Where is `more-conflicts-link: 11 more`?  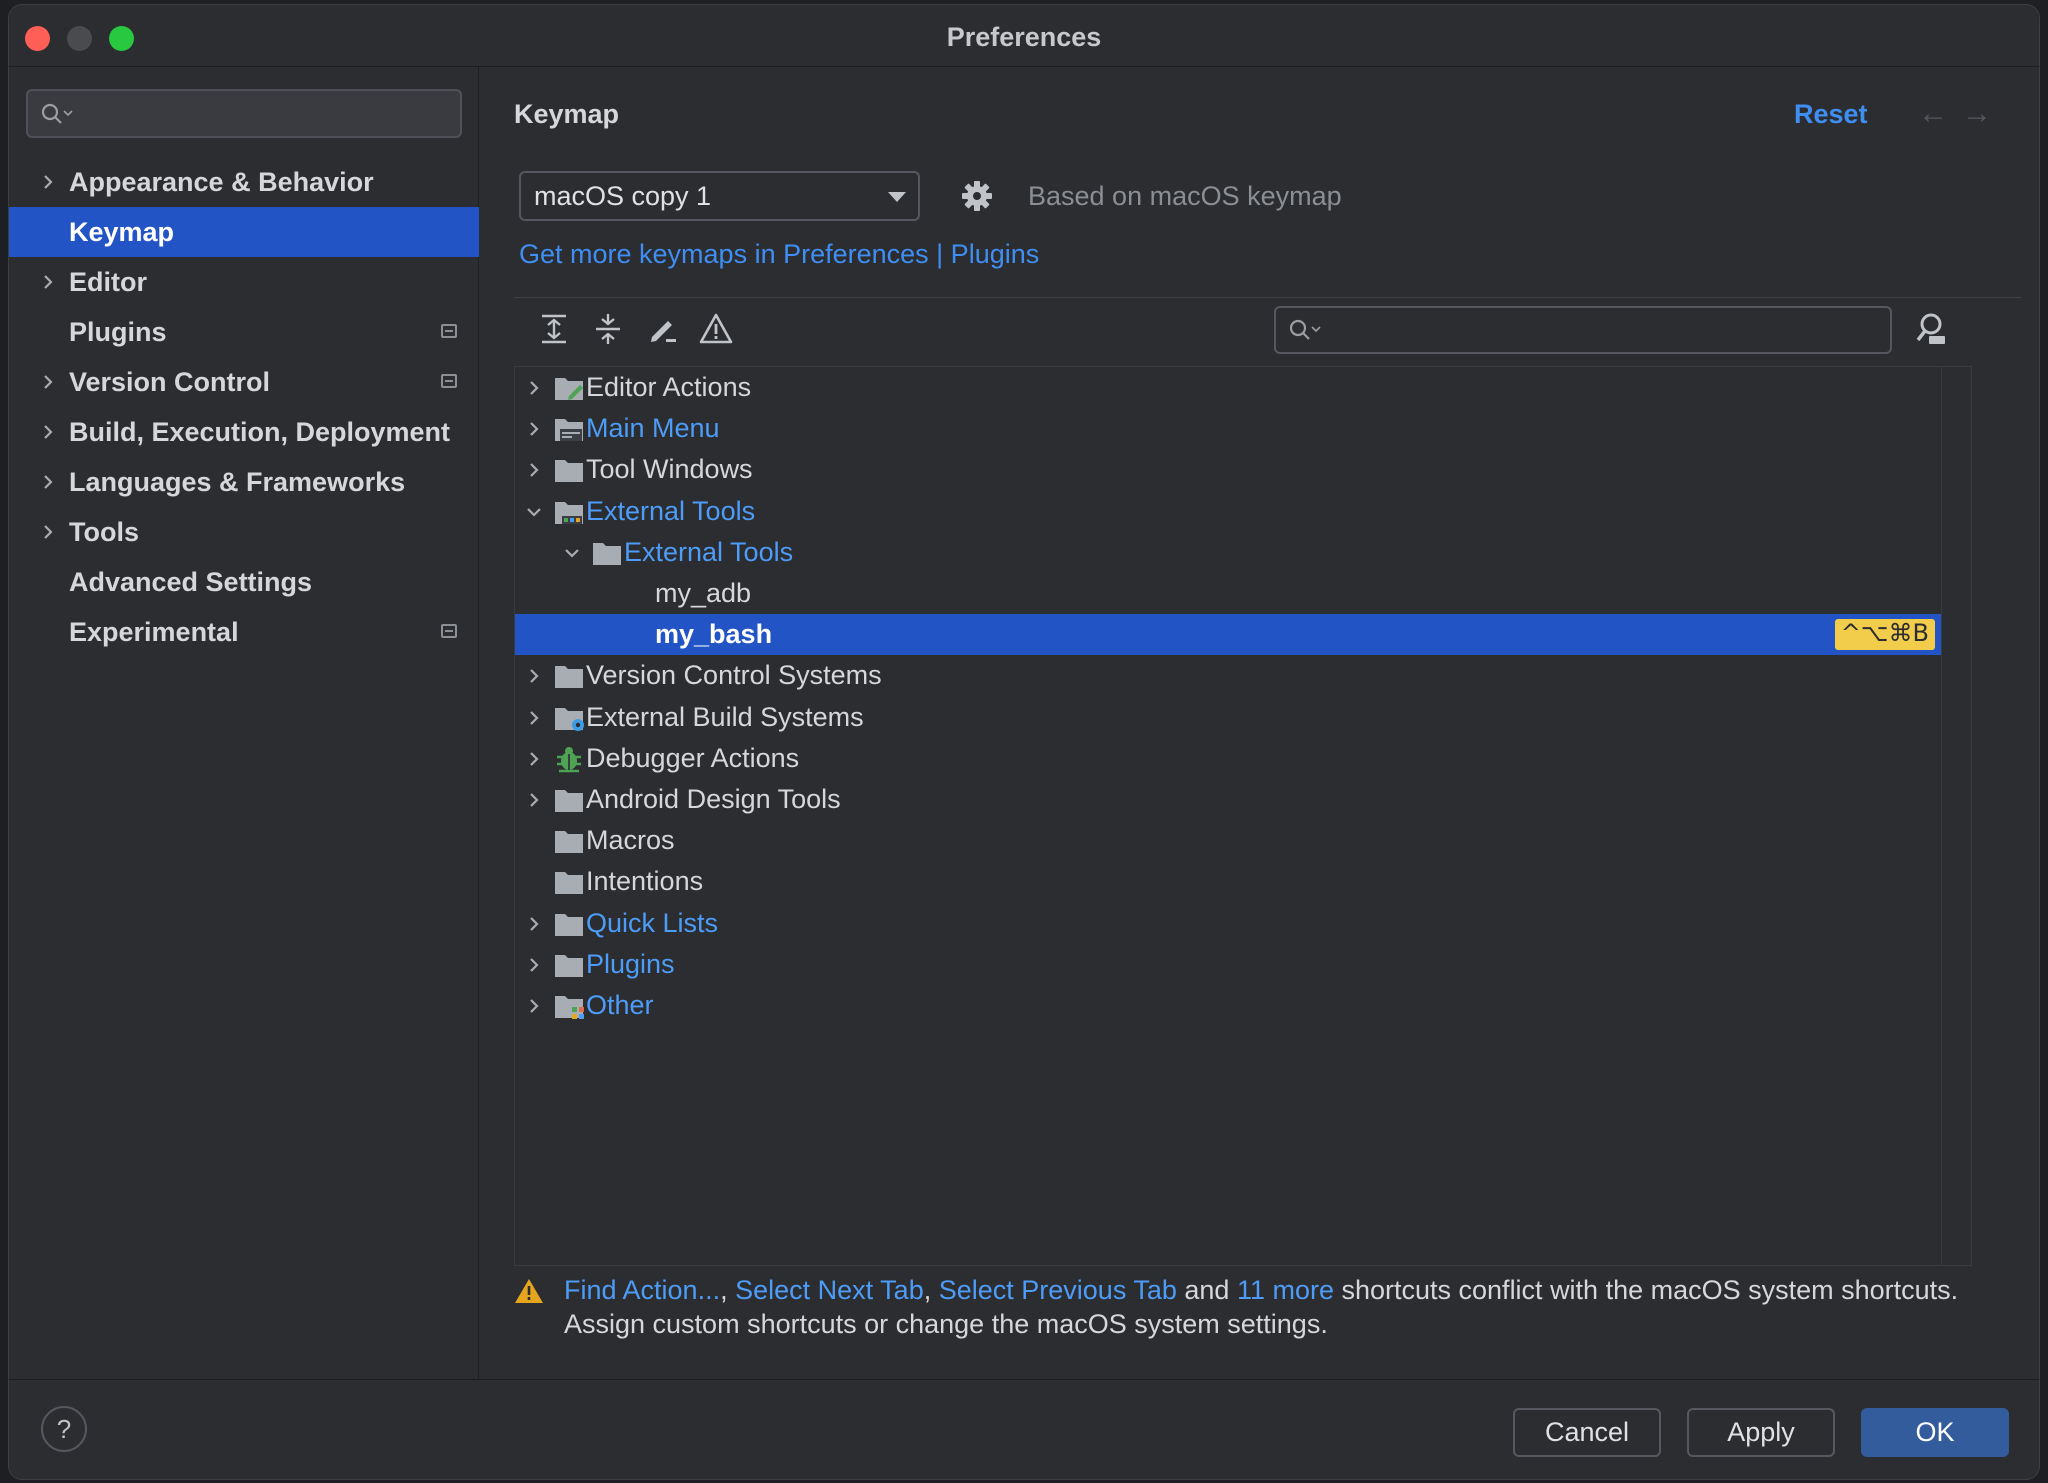
more-conflicts-link: 11 more is located at coordinates (1285, 1290).